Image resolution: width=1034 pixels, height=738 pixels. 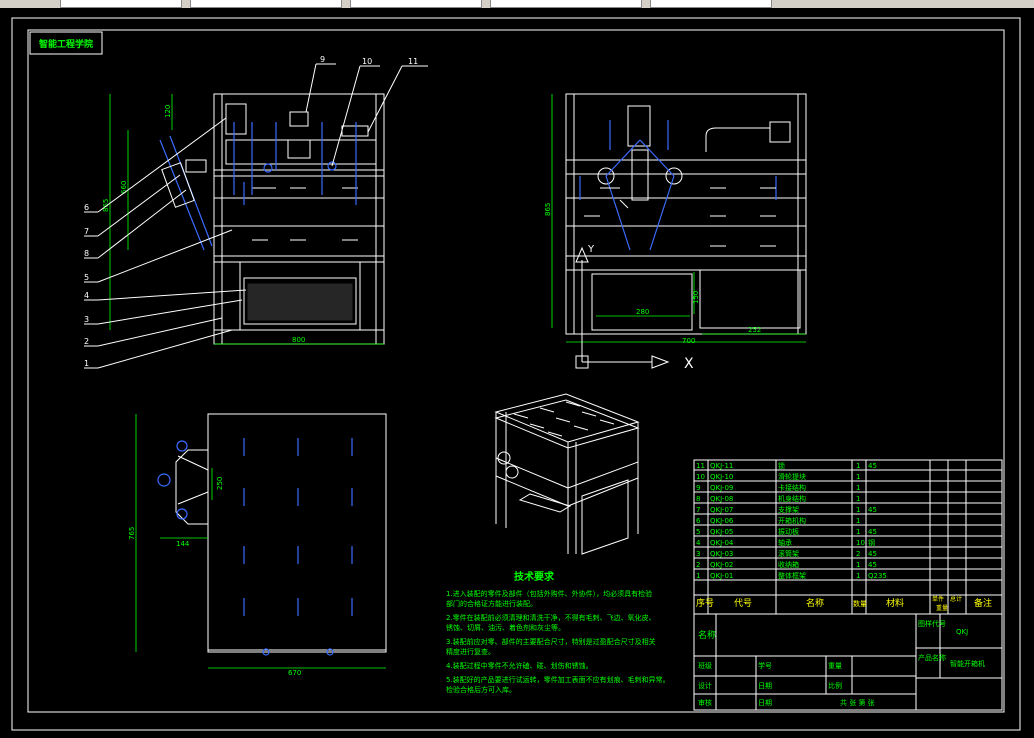 What do you see at coordinates (696, 297) in the screenshot?
I see `dim-side-low: 150` at bounding box center [696, 297].